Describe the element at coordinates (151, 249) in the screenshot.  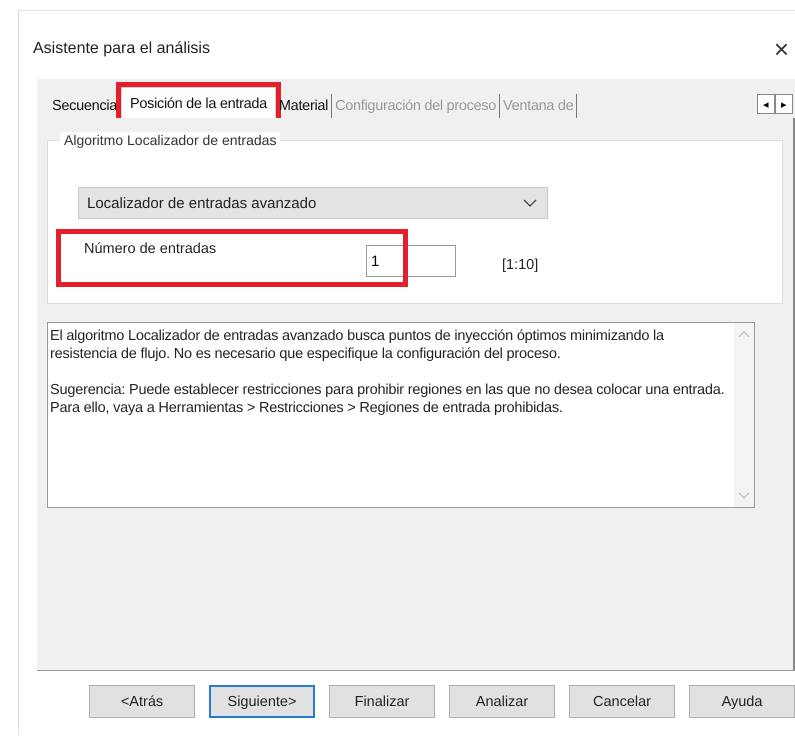
I see `field-label: Número de entradas` at that location.